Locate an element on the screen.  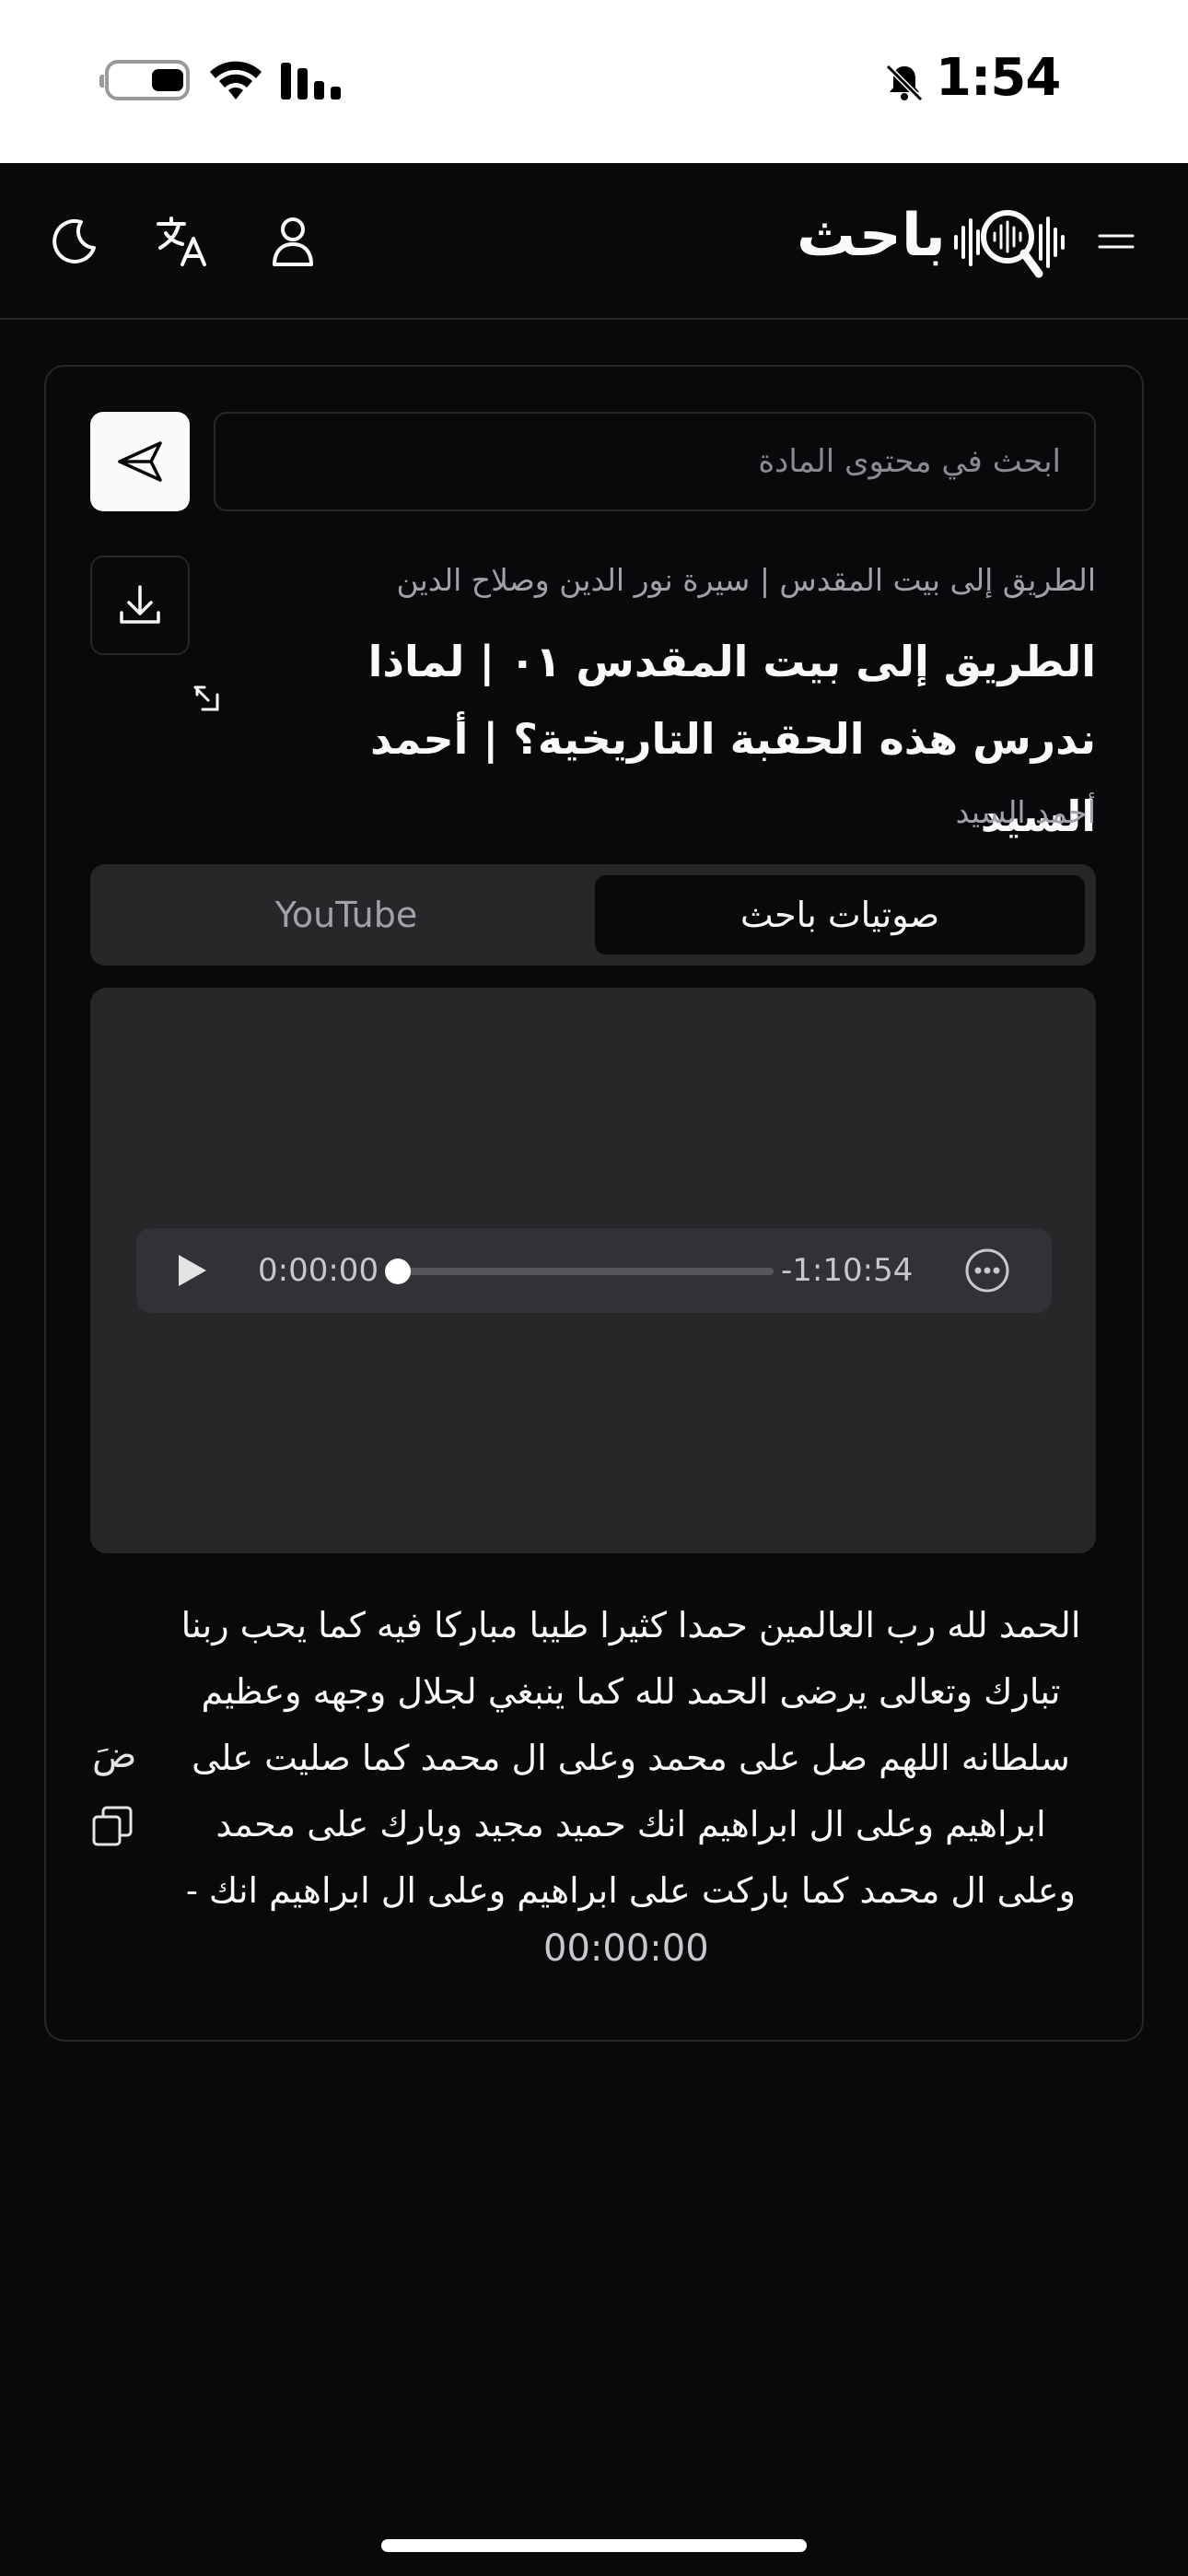
send-icon is located at coordinates (140, 461).